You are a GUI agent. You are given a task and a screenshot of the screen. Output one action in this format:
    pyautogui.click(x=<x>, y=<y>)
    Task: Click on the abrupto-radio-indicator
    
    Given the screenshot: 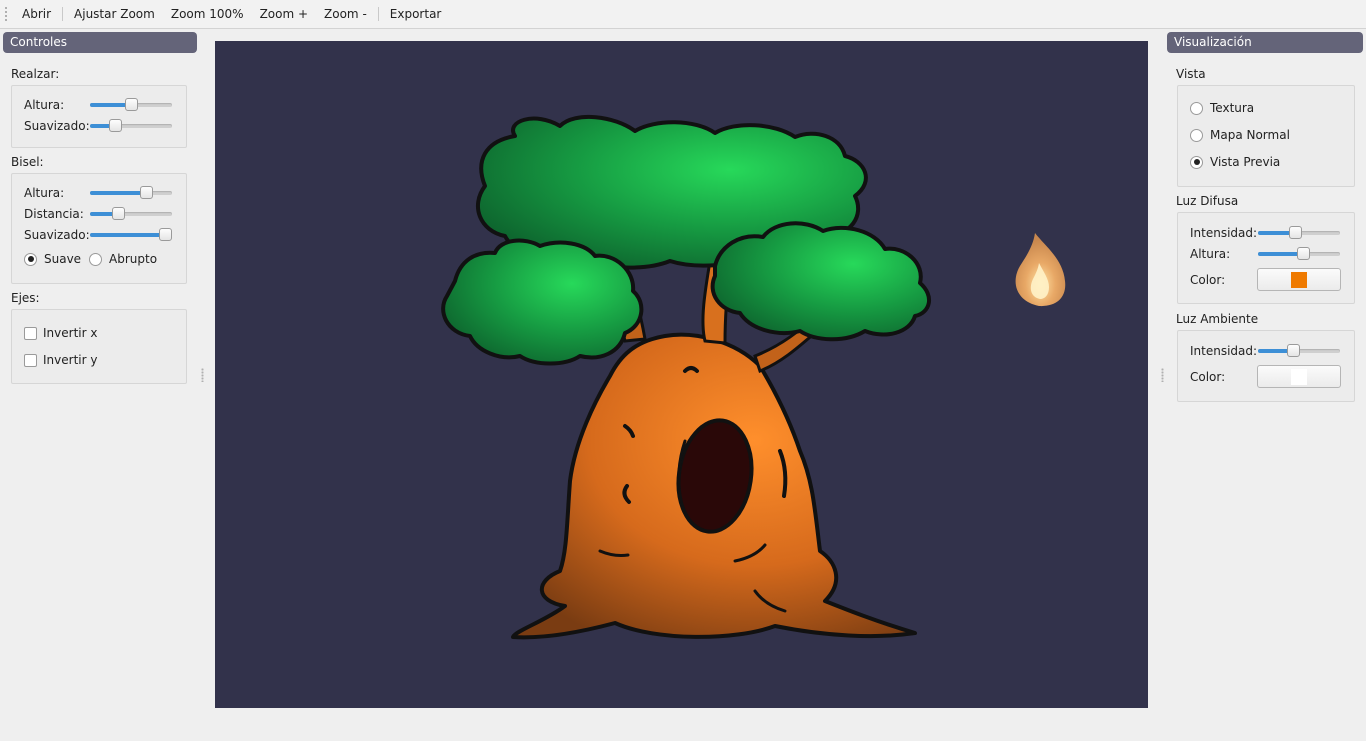 What is the action you would take?
    pyautogui.click(x=95, y=259)
    